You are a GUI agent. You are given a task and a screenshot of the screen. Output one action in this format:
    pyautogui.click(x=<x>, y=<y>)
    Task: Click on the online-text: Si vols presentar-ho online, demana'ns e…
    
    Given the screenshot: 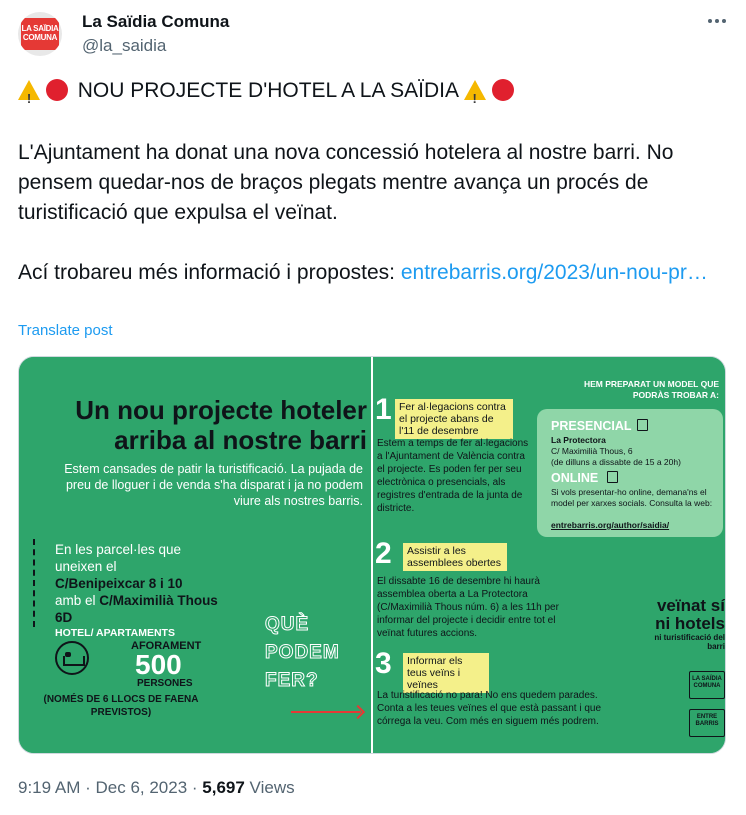 What is the action you would take?
    pyautogui.click(x=632, y=497)
    